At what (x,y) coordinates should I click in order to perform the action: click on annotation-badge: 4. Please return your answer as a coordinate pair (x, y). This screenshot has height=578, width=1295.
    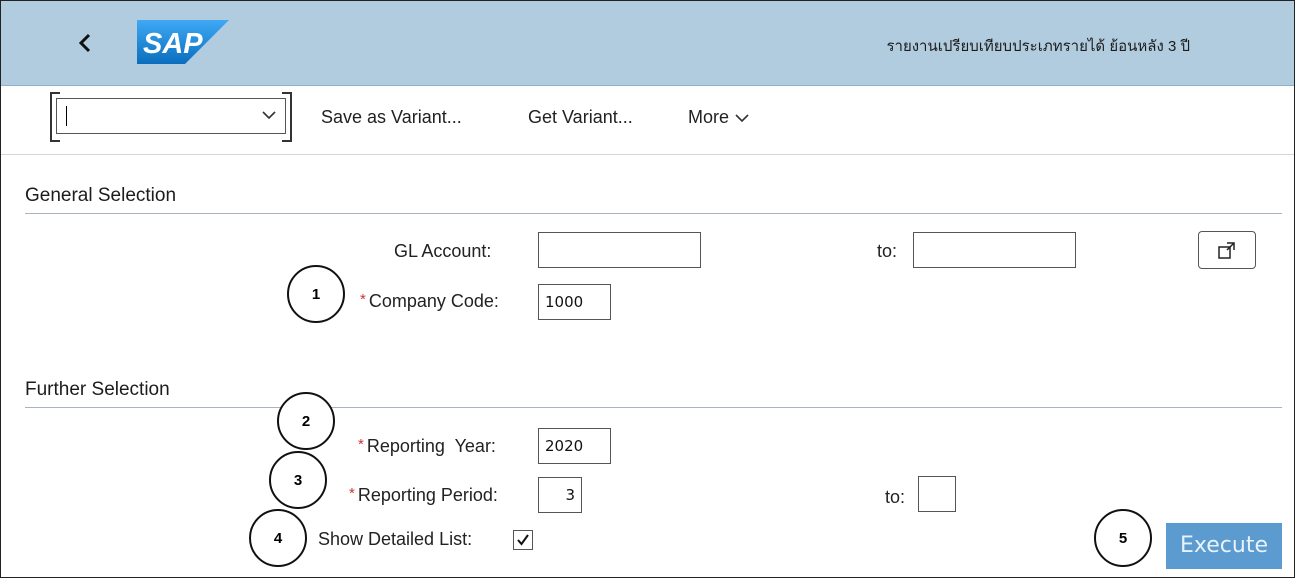
    Looking at the image, I should click on (278, 538).